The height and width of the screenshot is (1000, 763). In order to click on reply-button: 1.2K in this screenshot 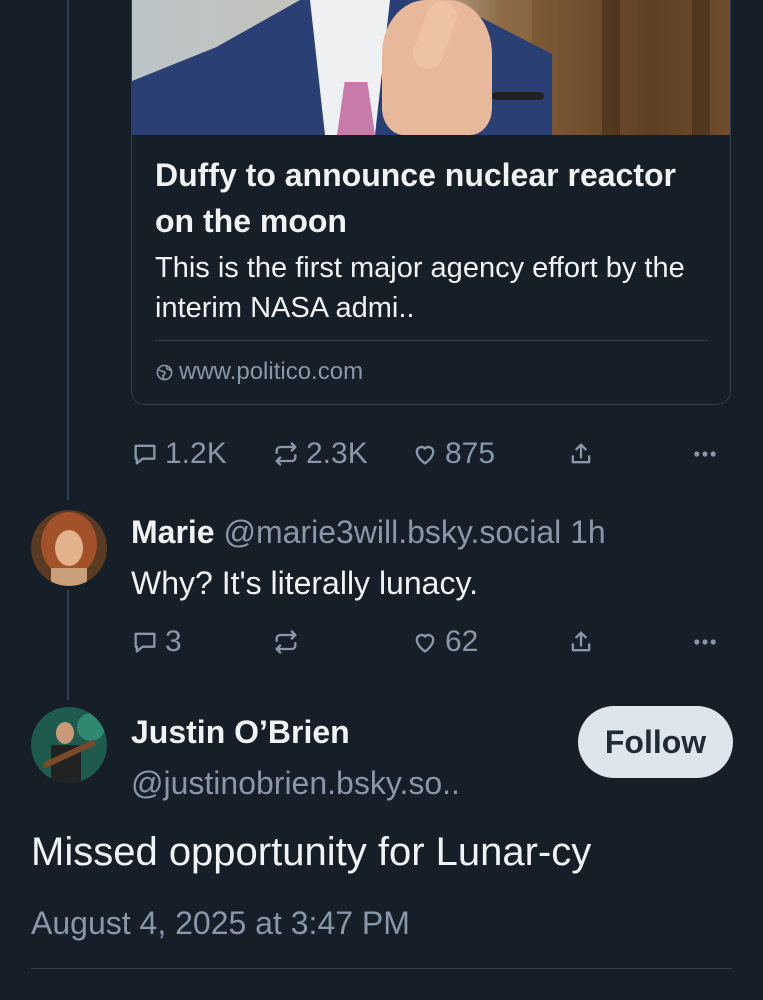, I will do `click(179, 454)`.